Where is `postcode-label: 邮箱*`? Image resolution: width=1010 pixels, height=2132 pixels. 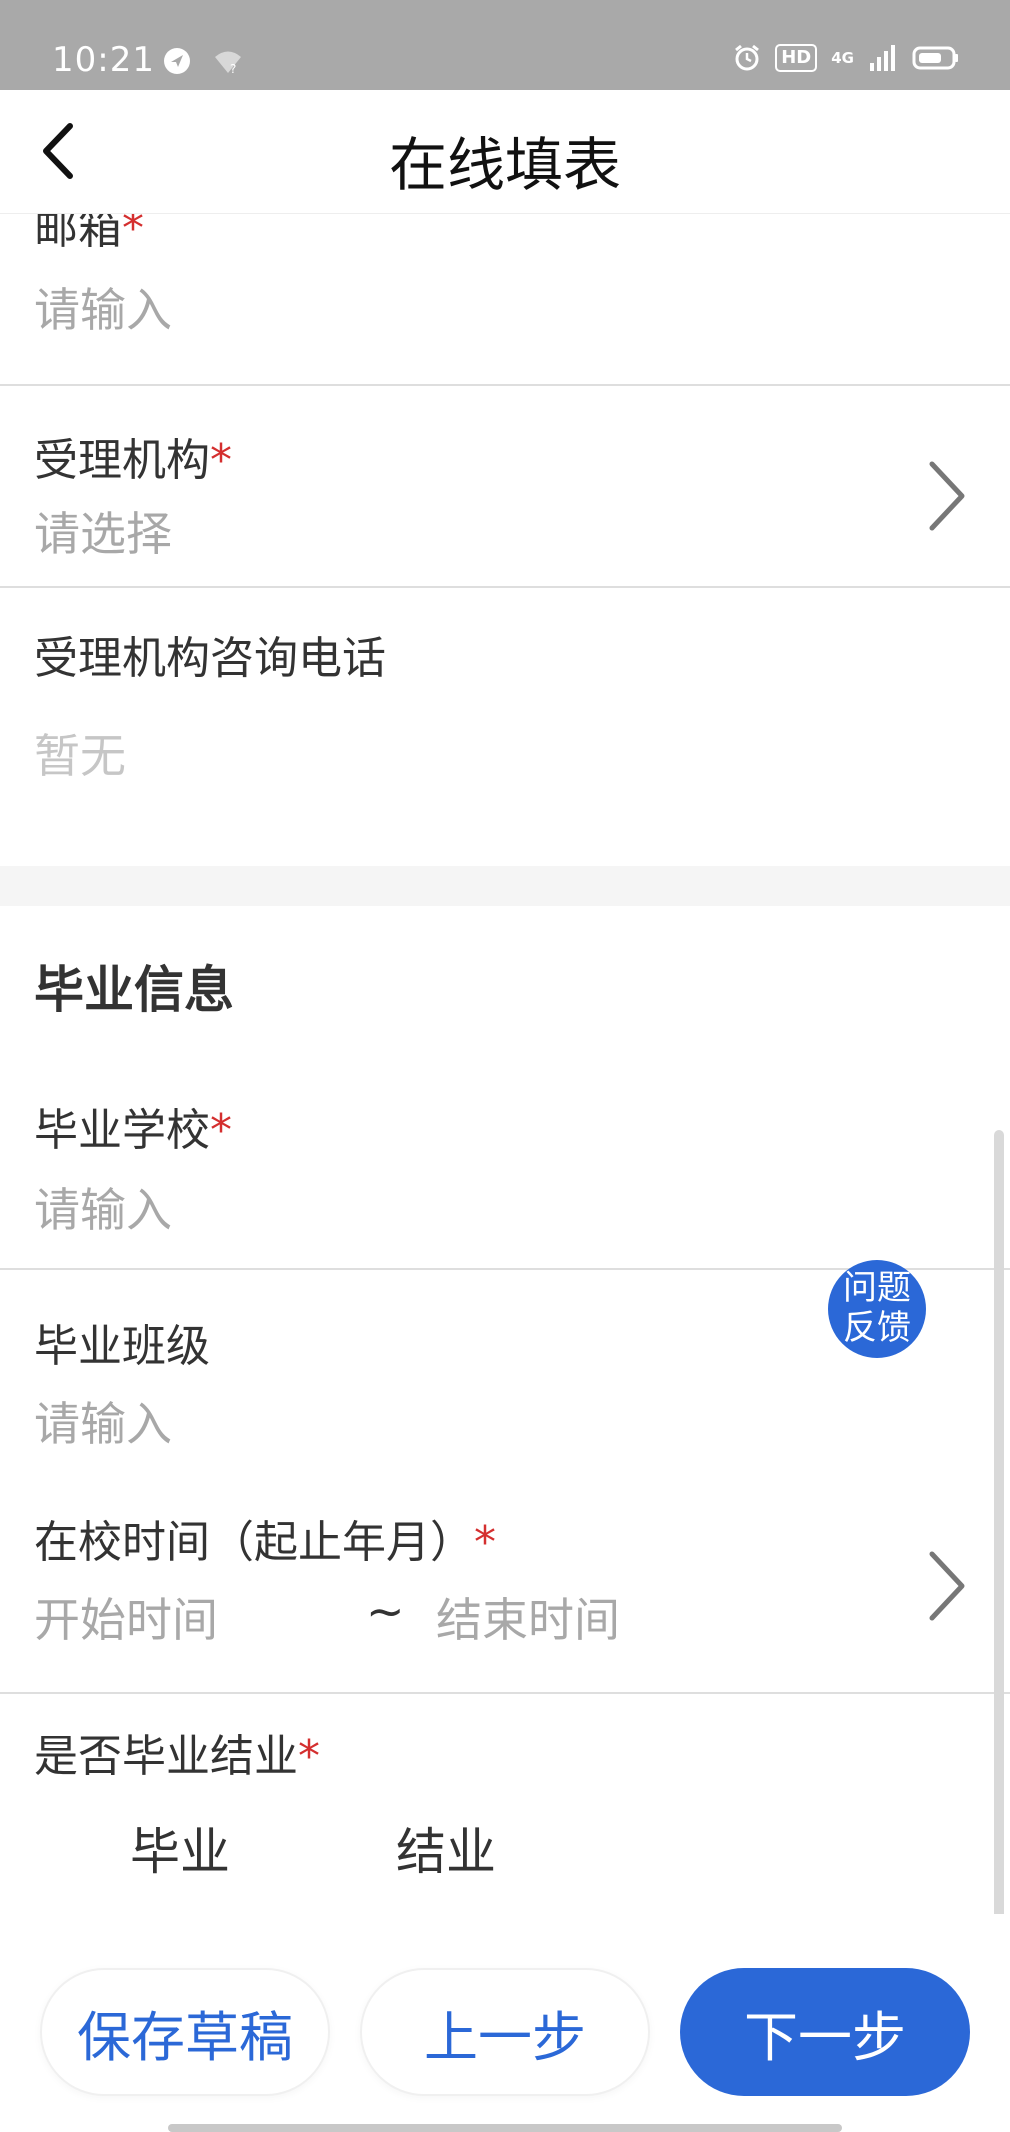 postcode-label: 邮箱* is located at coordinates (89, 235).